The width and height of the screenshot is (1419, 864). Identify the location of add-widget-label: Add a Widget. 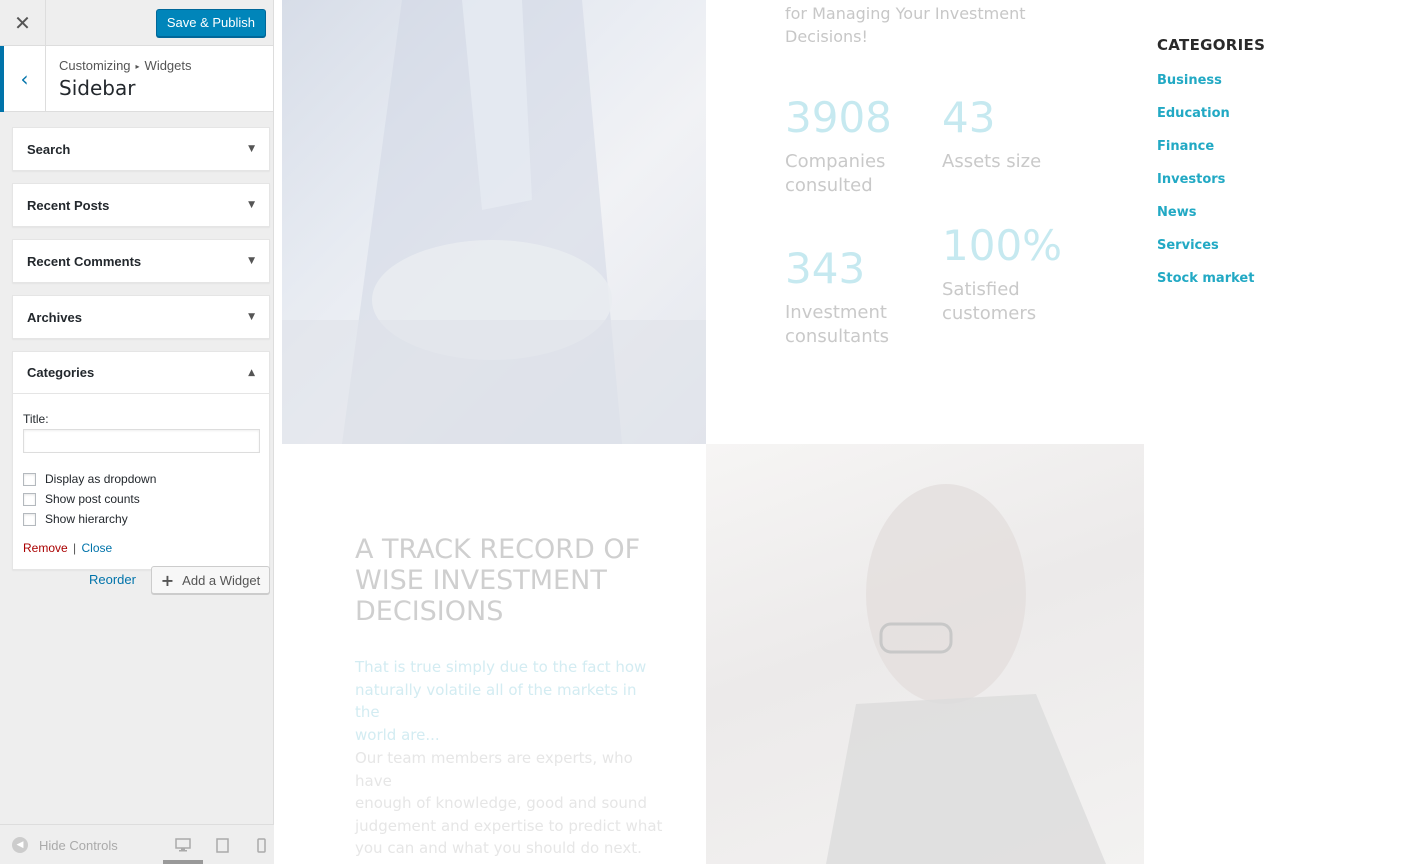
(221, 580).